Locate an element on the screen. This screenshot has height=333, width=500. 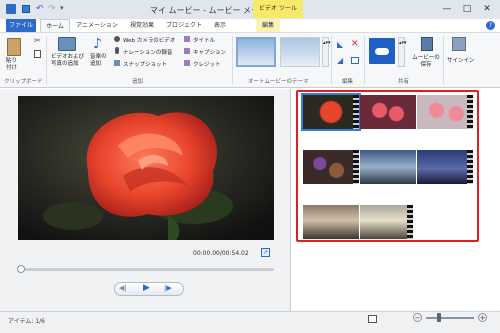
tab-animations: アニメーション is located at coordinates (97, 25).